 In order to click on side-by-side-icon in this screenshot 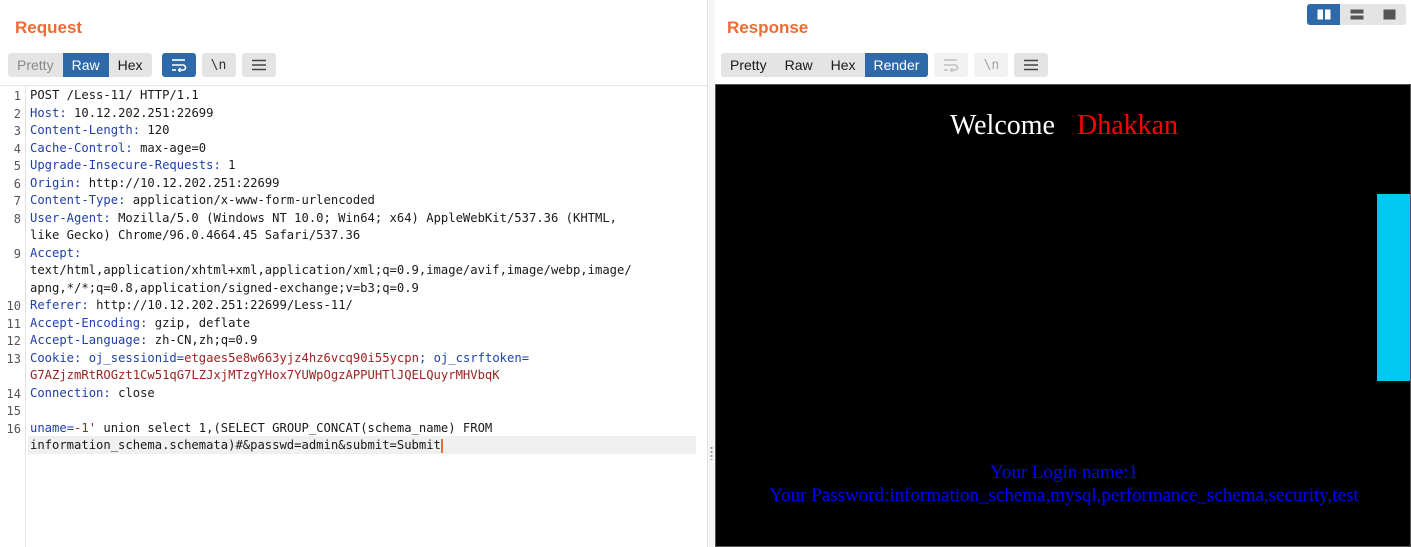, I will do `click(1323, 14)`.